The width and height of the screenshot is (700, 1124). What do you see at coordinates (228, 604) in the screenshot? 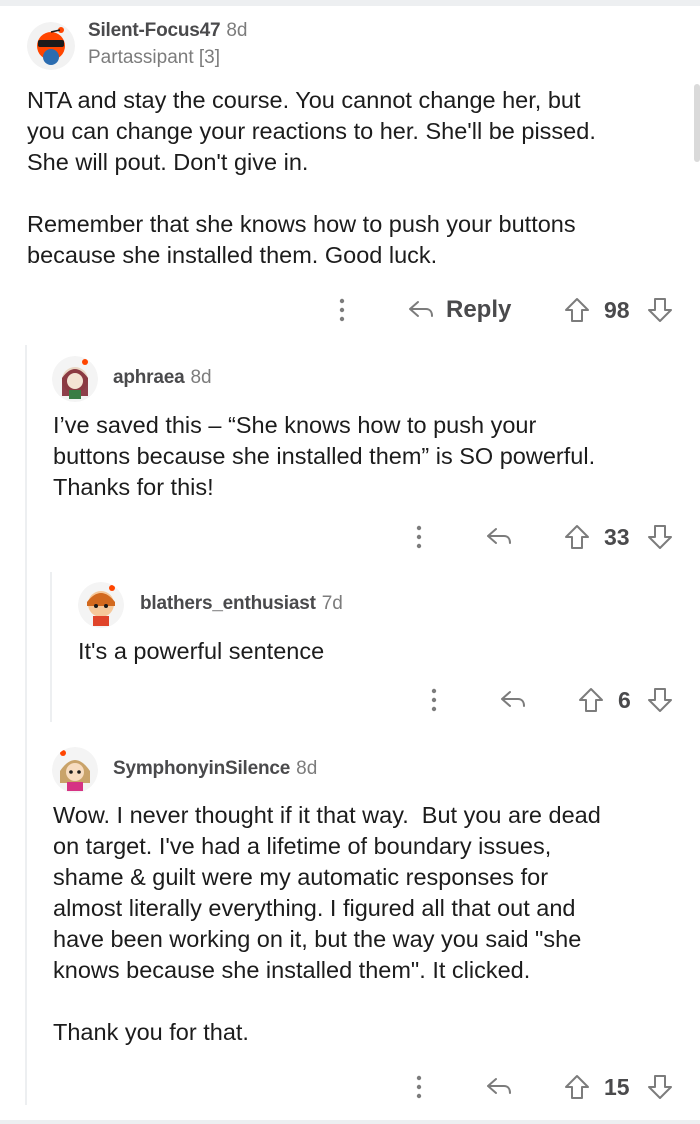
I see `username: blathers_enthusiast` at bounding box center [228, 604].